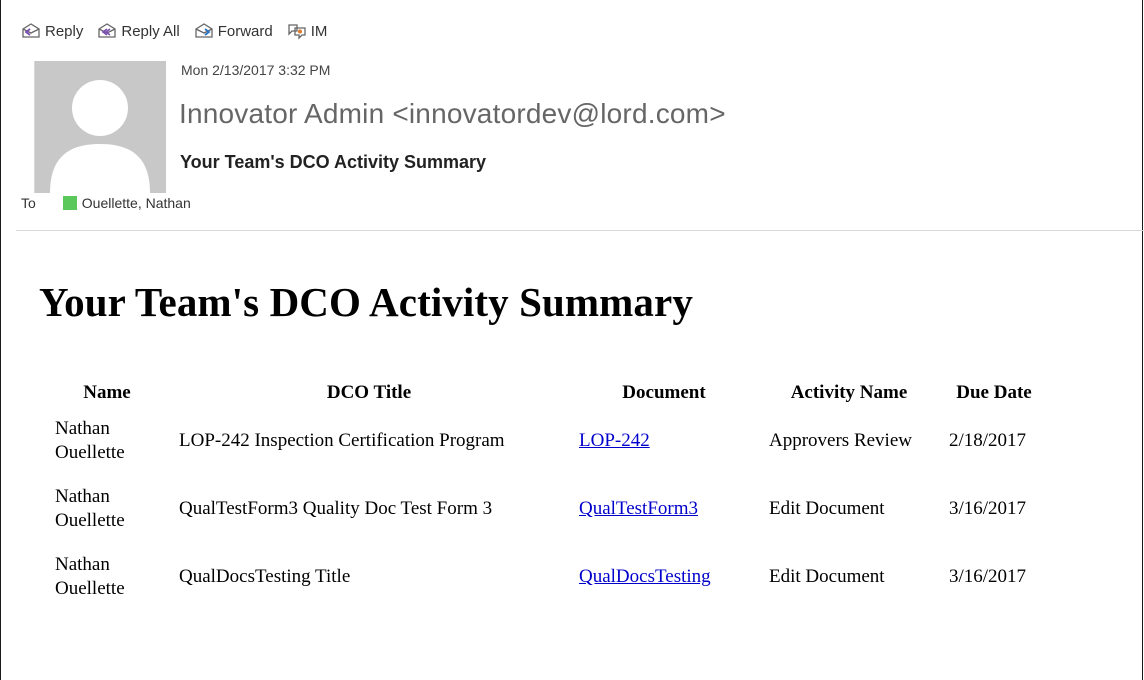  What do you see at coordinates (107, 30) in the screenshot?
I see `reply-all-icon` at bounding box center [107, 30].